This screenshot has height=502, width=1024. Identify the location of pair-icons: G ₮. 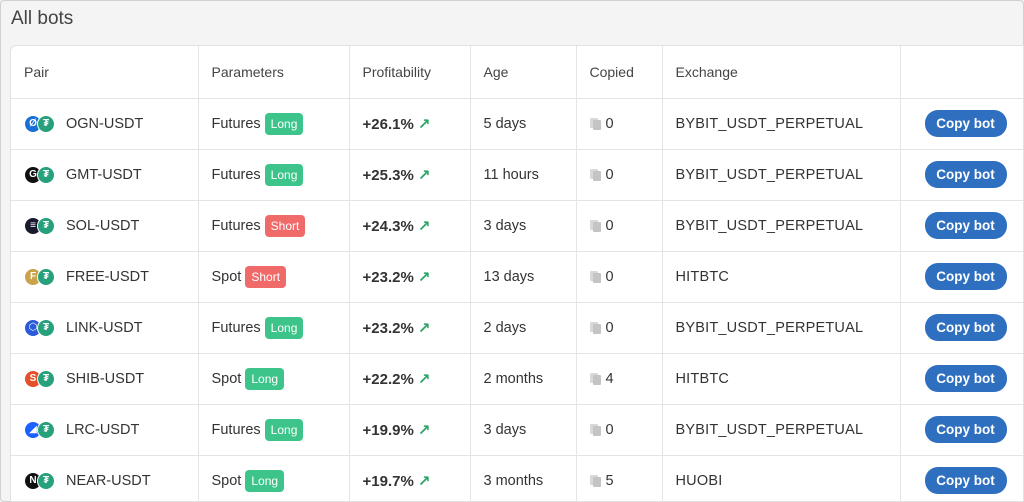
(41, 175).